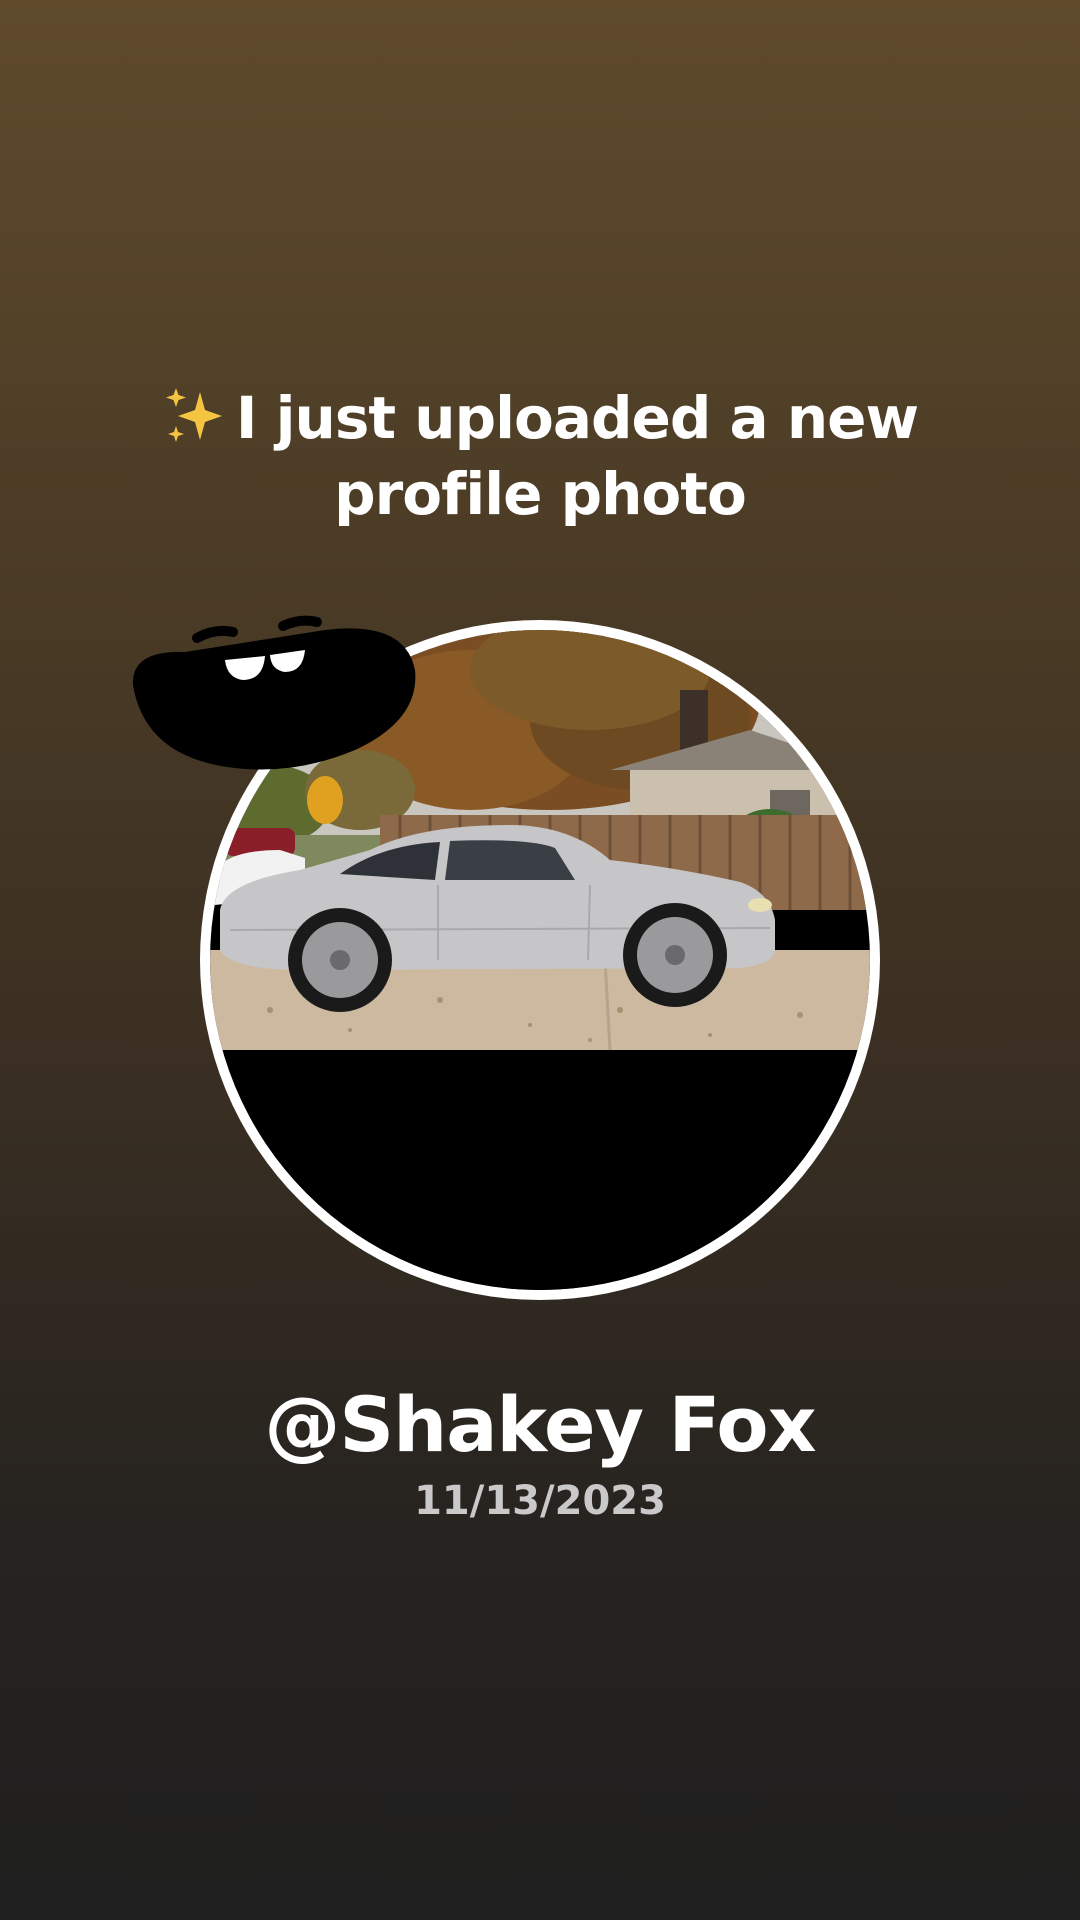 This screenshot has height=1920, width=1080. Describe the element at coordinates (274, 692) in the screenshot. I see `laughing-mouth-sticker-icon` at that location.